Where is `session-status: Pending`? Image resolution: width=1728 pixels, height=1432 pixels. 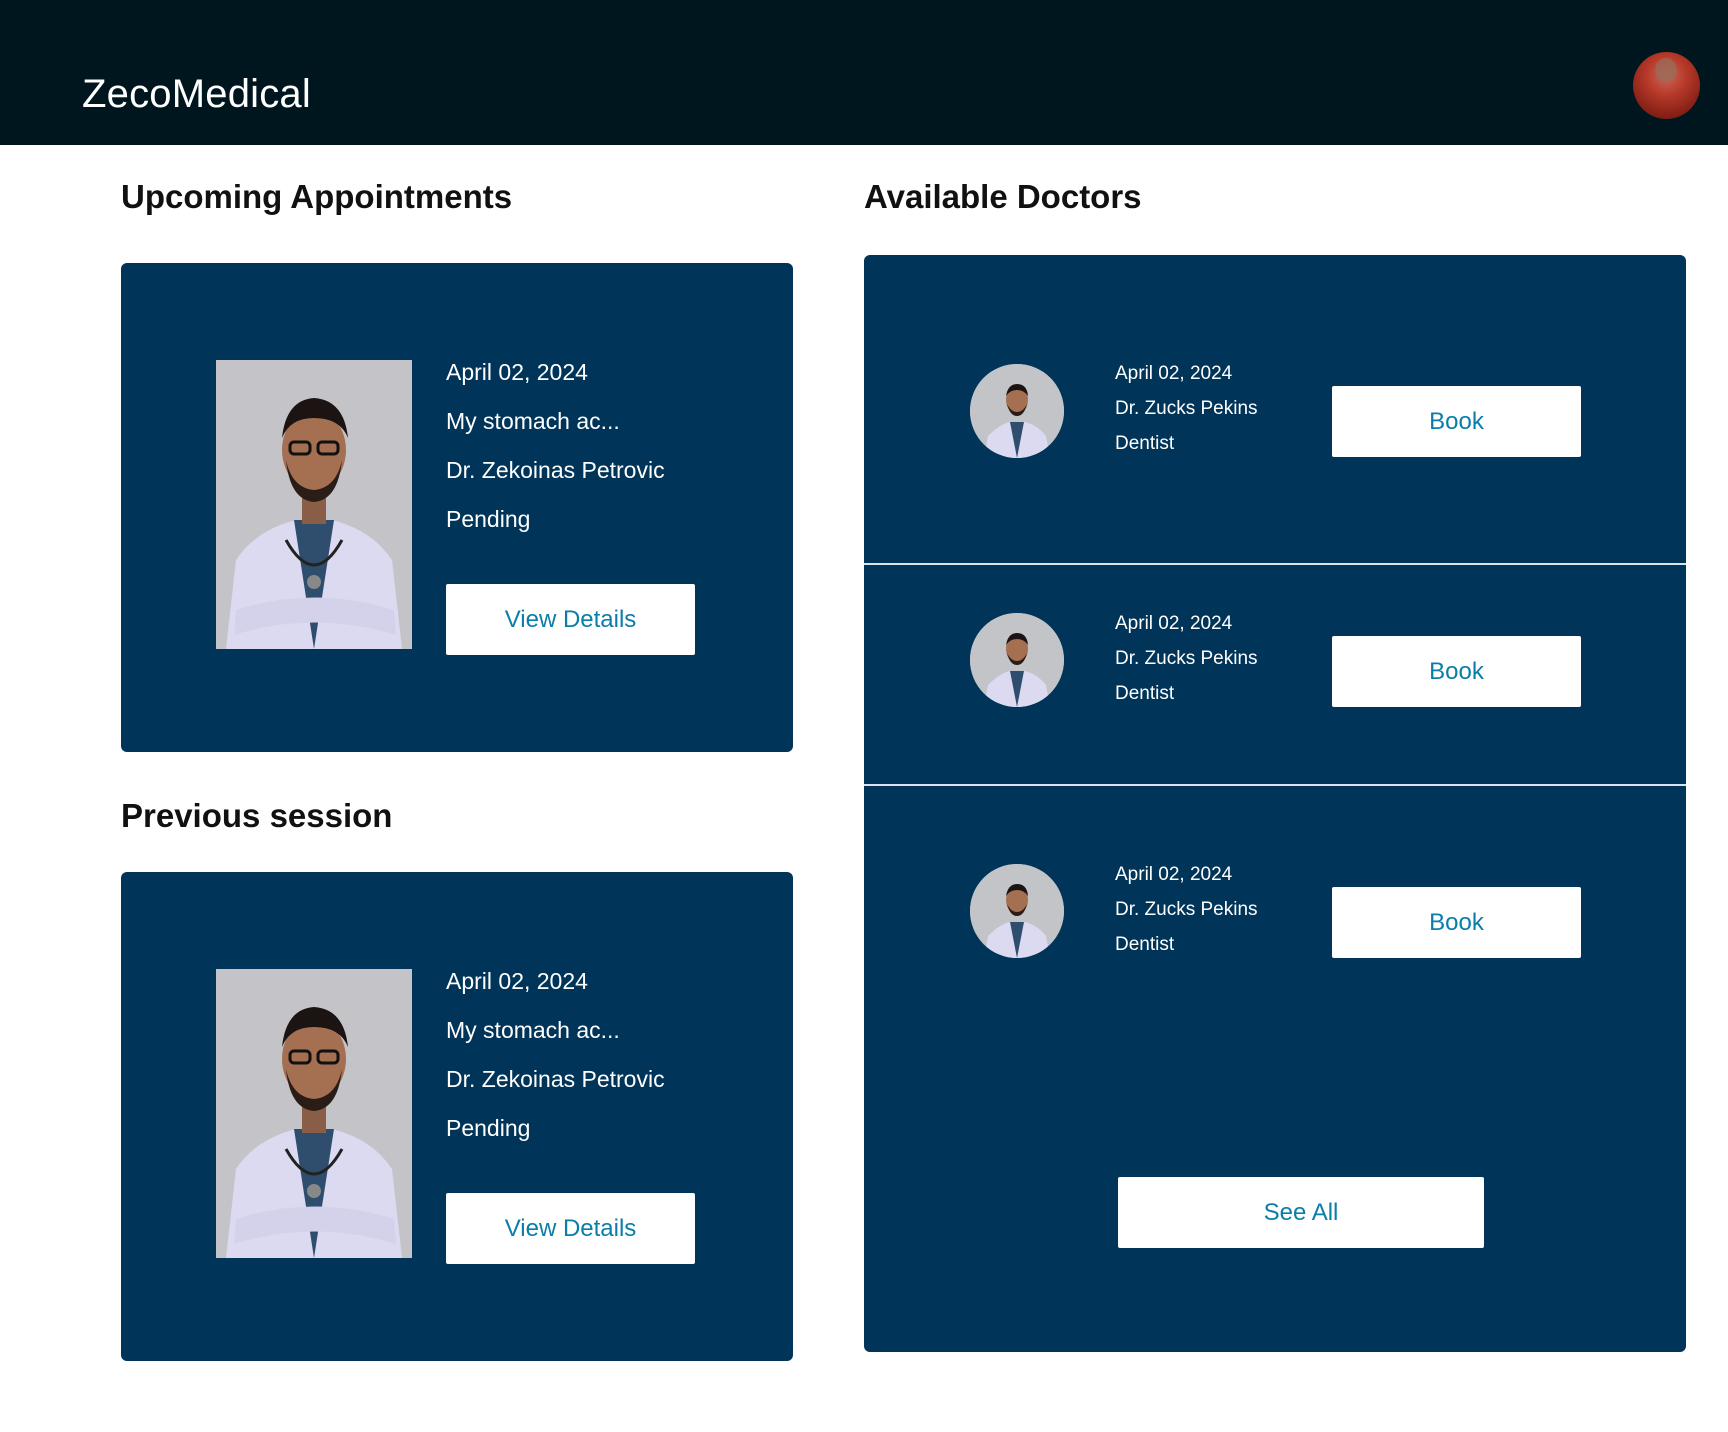
session-status: Pending is located at coordinates (488, 1128).